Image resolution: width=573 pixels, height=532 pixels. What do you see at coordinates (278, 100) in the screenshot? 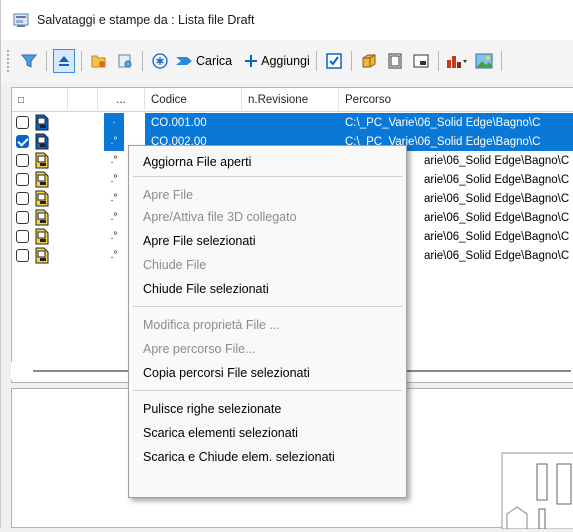
I see `column-header-revisione-label: n.Revisione` at bounding box center [278, 100].